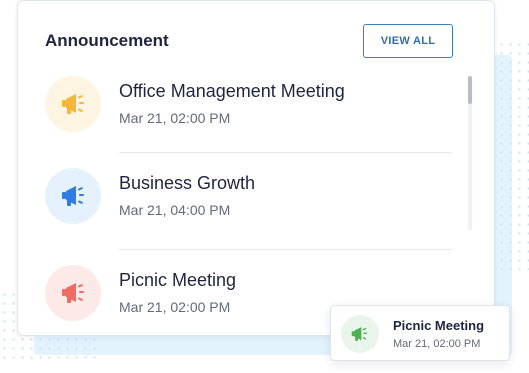 The height and width of the screenshot is (373, 529). I want to click on scrollbar-thumb, so click(470, 90).